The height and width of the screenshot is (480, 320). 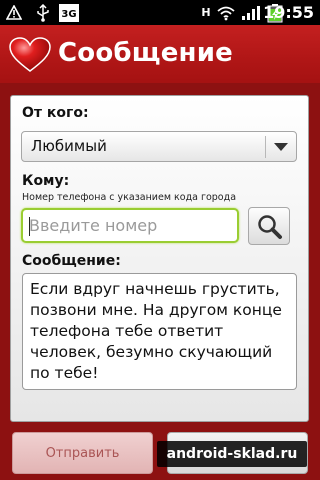 I want to click on status-time: 19:55, so click(x=288, y=12).